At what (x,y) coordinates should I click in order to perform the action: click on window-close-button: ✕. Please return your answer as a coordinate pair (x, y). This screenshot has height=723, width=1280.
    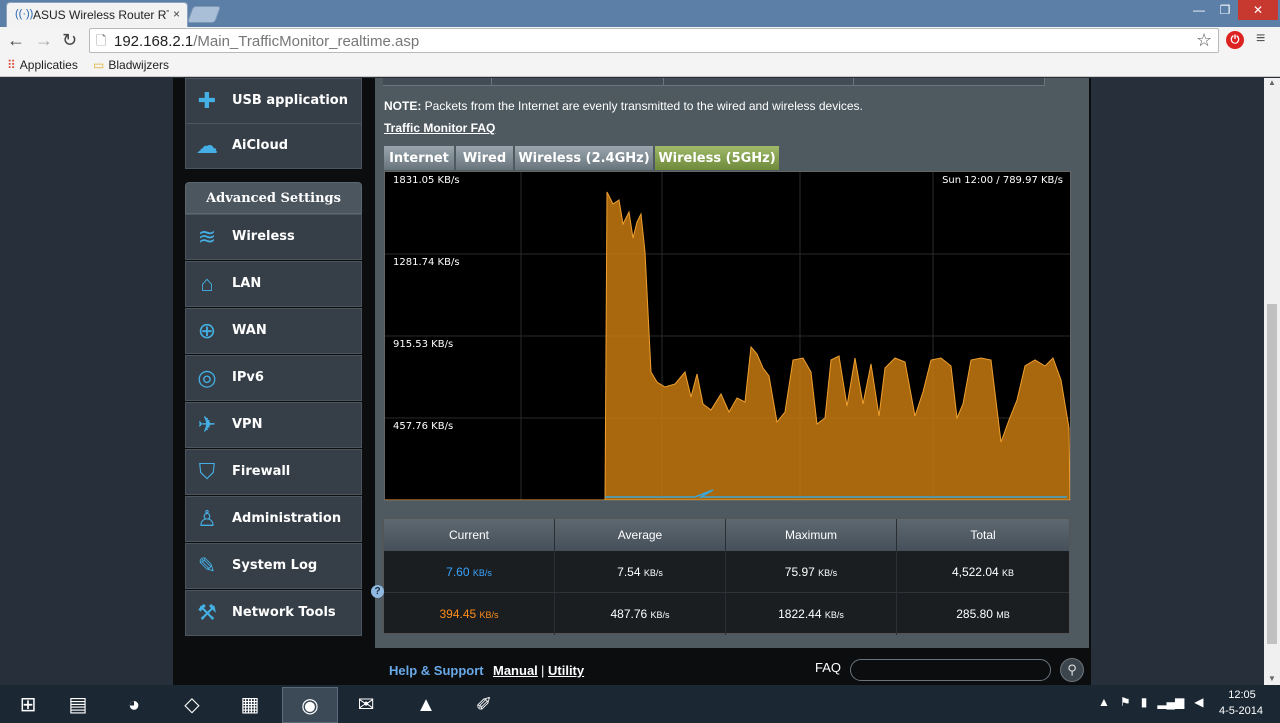
    Looking at the image, I should click on (1258, 10).